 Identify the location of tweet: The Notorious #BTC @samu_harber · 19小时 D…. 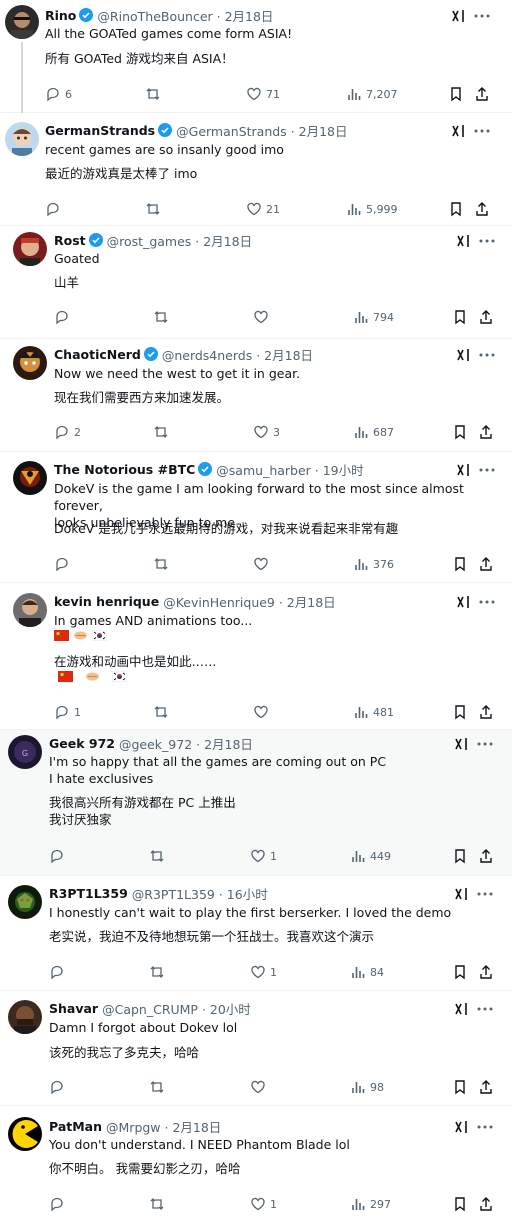
(256, 517).